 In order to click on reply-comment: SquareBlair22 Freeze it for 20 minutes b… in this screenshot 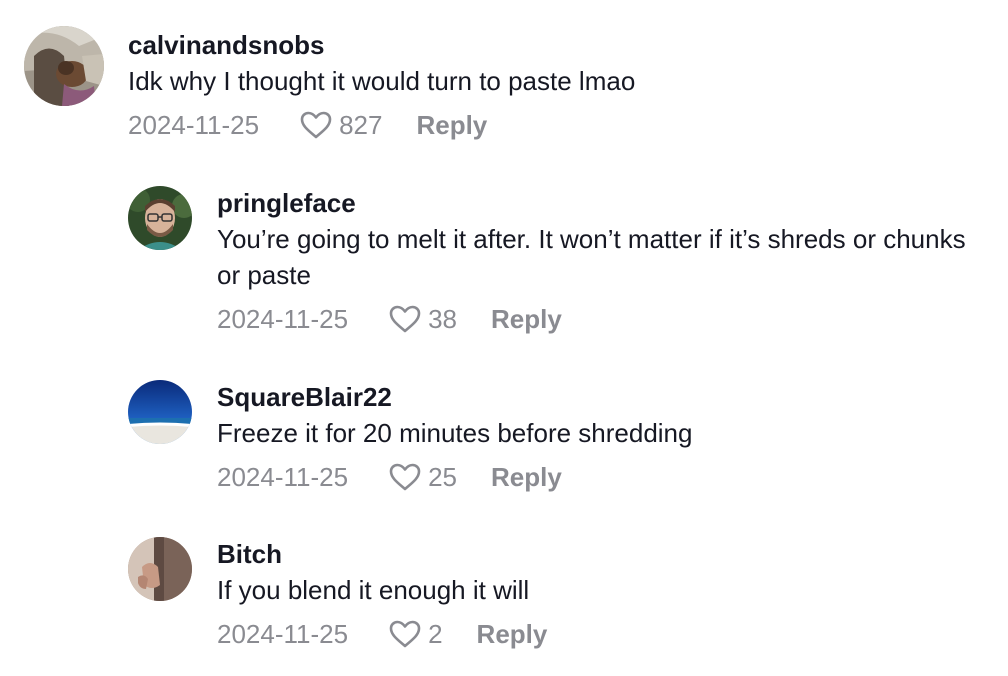, I will do `click(558, 437)`.